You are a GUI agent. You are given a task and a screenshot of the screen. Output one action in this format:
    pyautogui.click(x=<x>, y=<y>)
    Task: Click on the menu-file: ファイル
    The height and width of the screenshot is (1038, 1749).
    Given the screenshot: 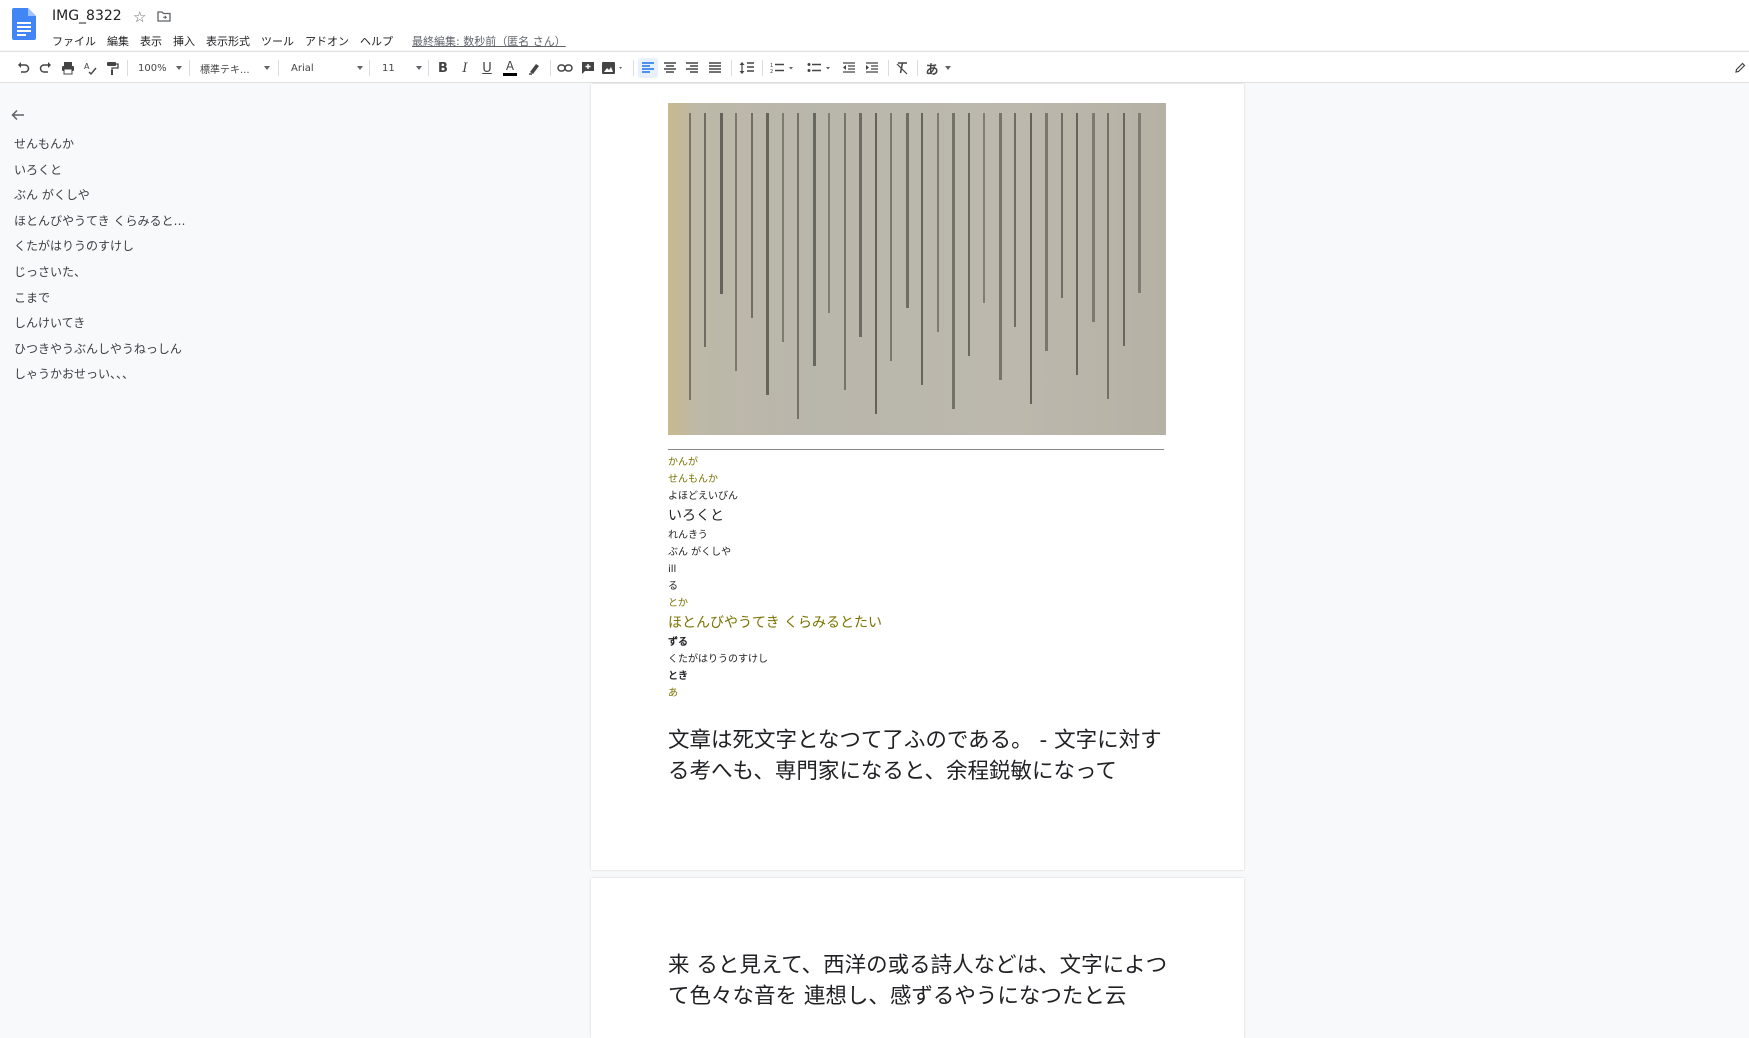 What is the action you would take?
    pyautogui.click(x=74, y=41)
    